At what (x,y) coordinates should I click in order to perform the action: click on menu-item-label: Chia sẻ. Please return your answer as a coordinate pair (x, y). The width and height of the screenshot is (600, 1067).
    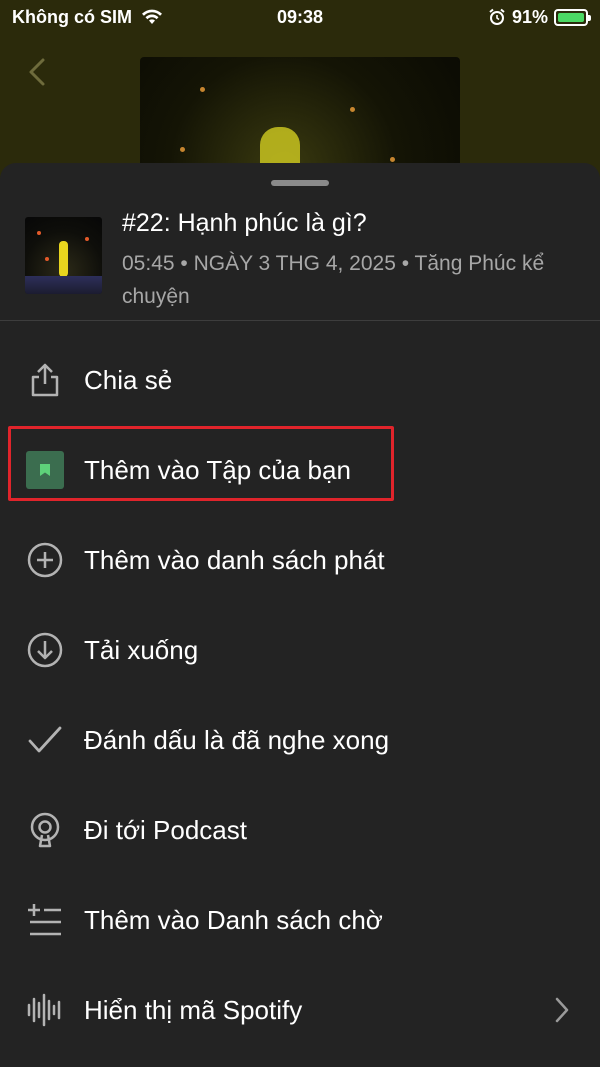
    Looking at the image, I should click on (128, 379).